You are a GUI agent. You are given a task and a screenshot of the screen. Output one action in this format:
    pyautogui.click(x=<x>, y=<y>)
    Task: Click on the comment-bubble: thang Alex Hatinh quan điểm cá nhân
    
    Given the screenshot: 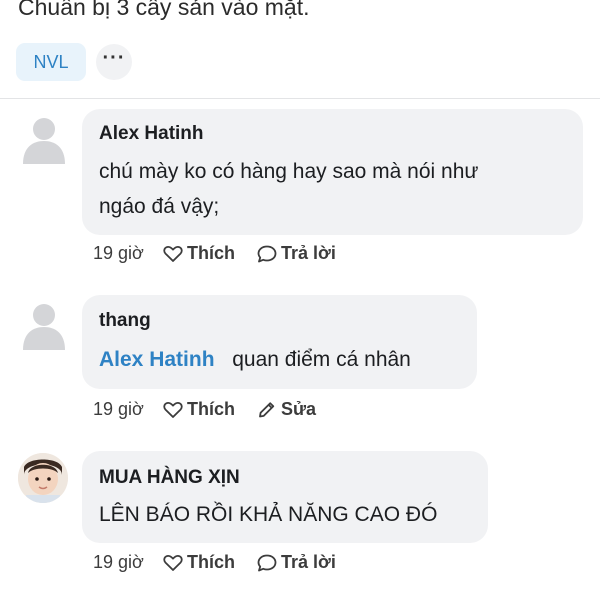 What is the action you would take?
    pyautogui.click(x=279, y=342)
    